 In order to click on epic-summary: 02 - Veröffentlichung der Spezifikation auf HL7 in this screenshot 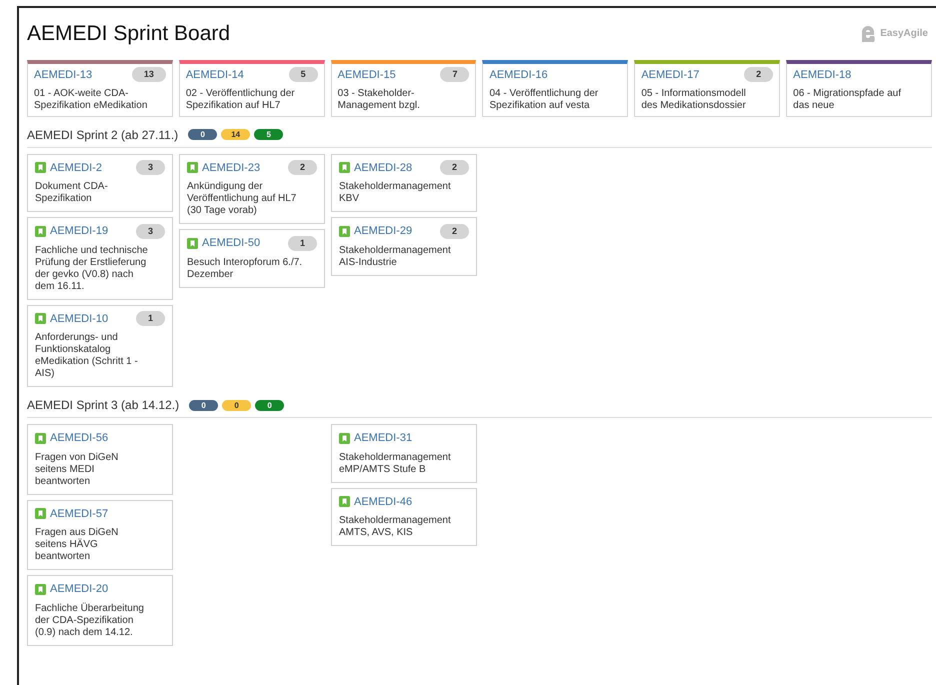, I will do `click(241, 100)`.